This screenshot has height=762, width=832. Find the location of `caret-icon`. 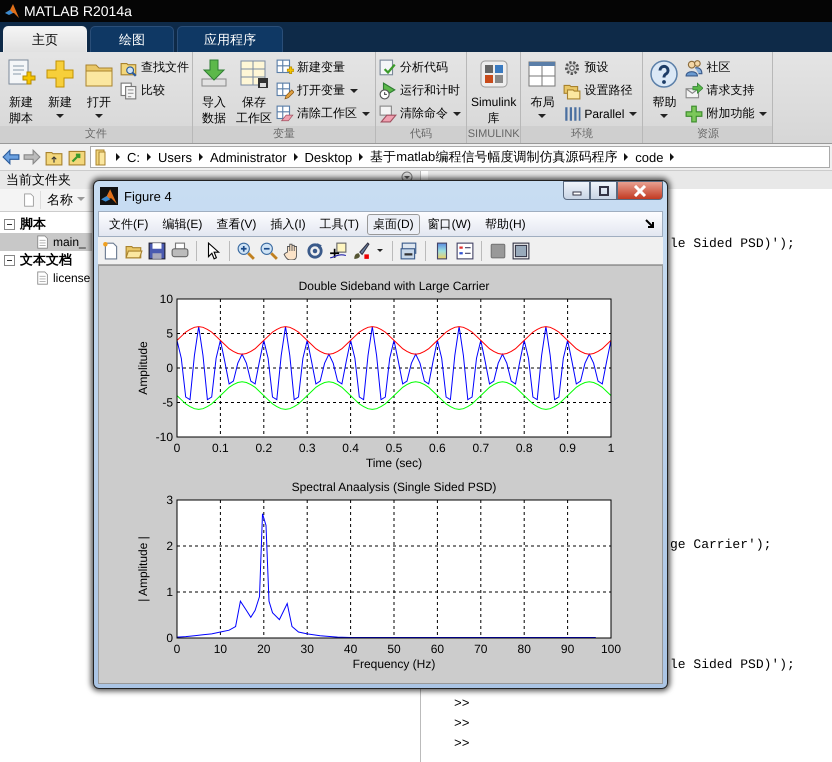

caret-icon is located at coordinates (380, 250).